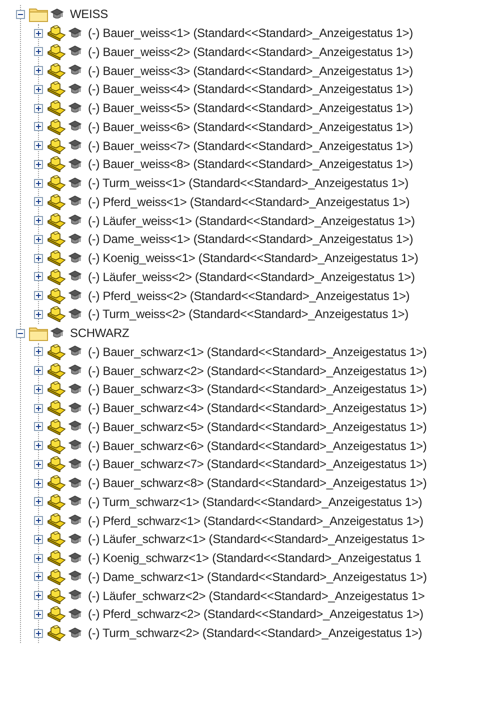  I want to click on tree-item-label: (-) Turm_schwarz<2> (Standard<<Standard>_Anzeigestatus 1>), so click(255, 633).